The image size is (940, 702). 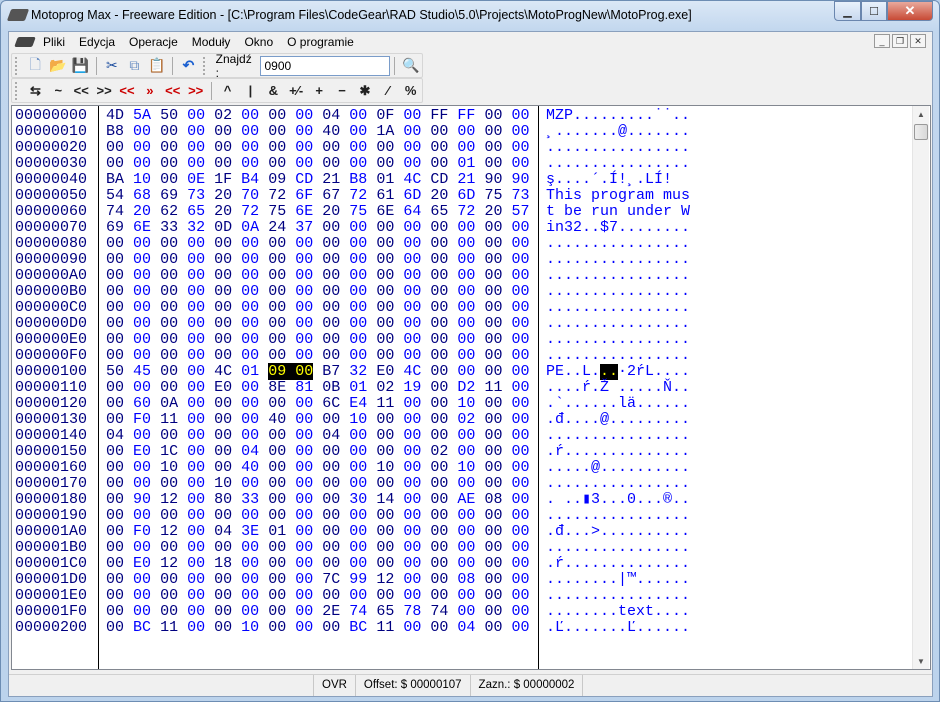 I want to click on menu-okno: Okno, so click(x=258, y=42).